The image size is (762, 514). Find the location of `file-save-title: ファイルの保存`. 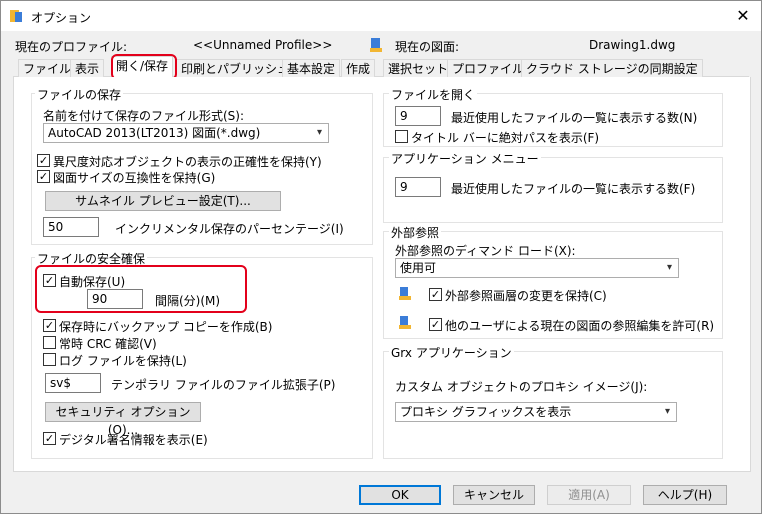

file-save-title: ファイルの保存 is located at coordinates (79, 94).